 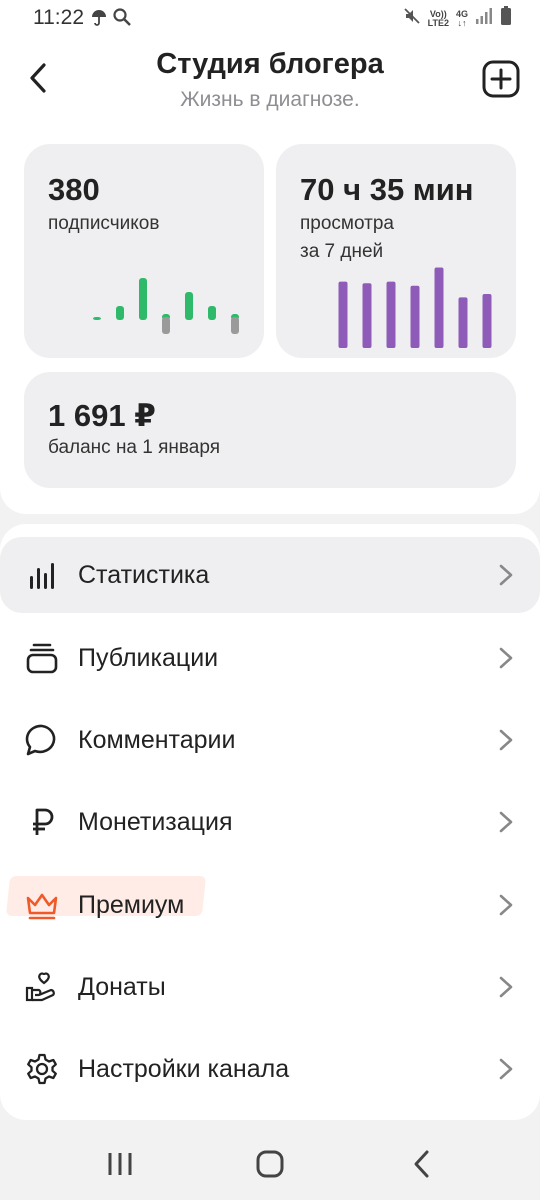 I want to click on donate-heart-hand-icon, so click(x=42, y=987).